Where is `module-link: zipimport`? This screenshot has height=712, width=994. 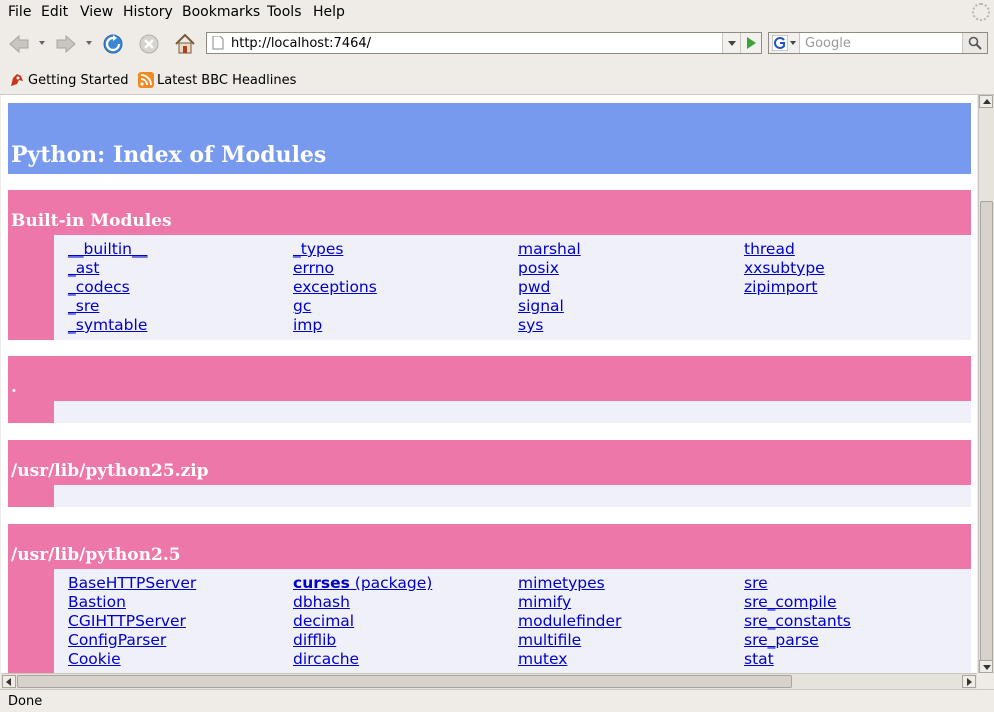 module-link: zipimport is located at coordinates (856, 287).